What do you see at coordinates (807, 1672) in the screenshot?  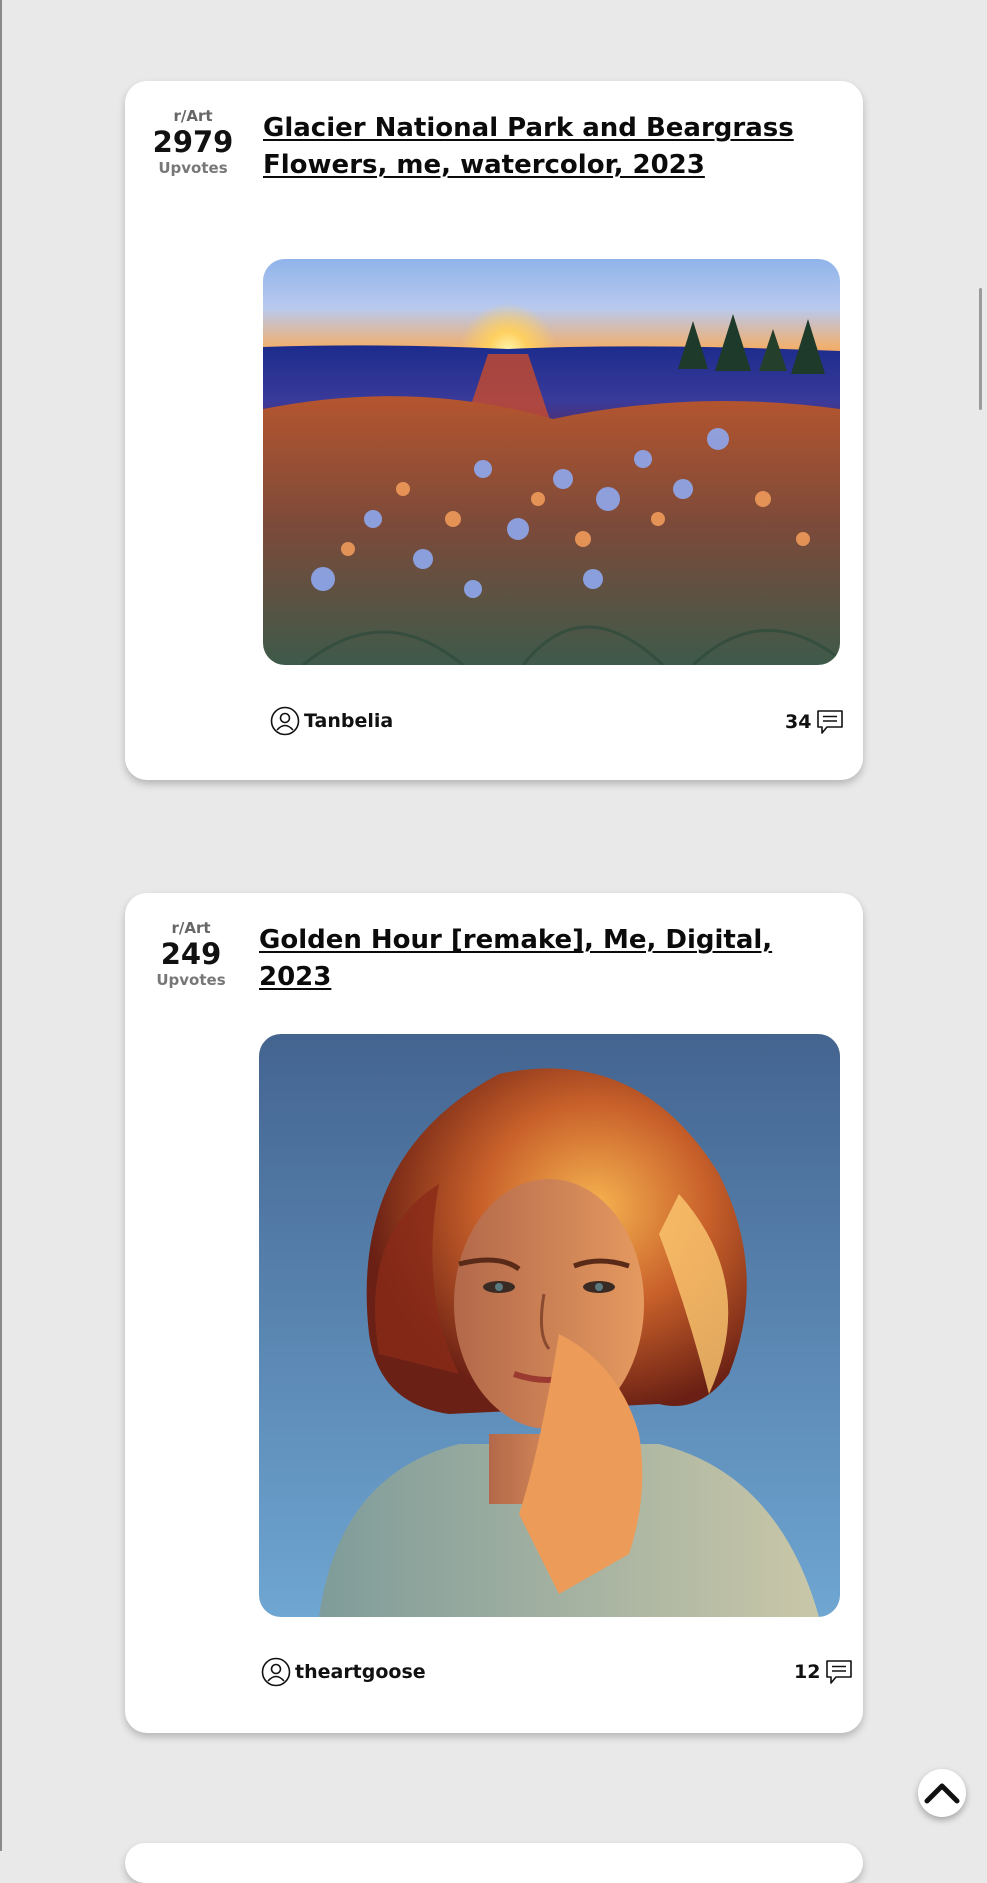 I see `comment-count: 12` at bounding box center [807, 1672].